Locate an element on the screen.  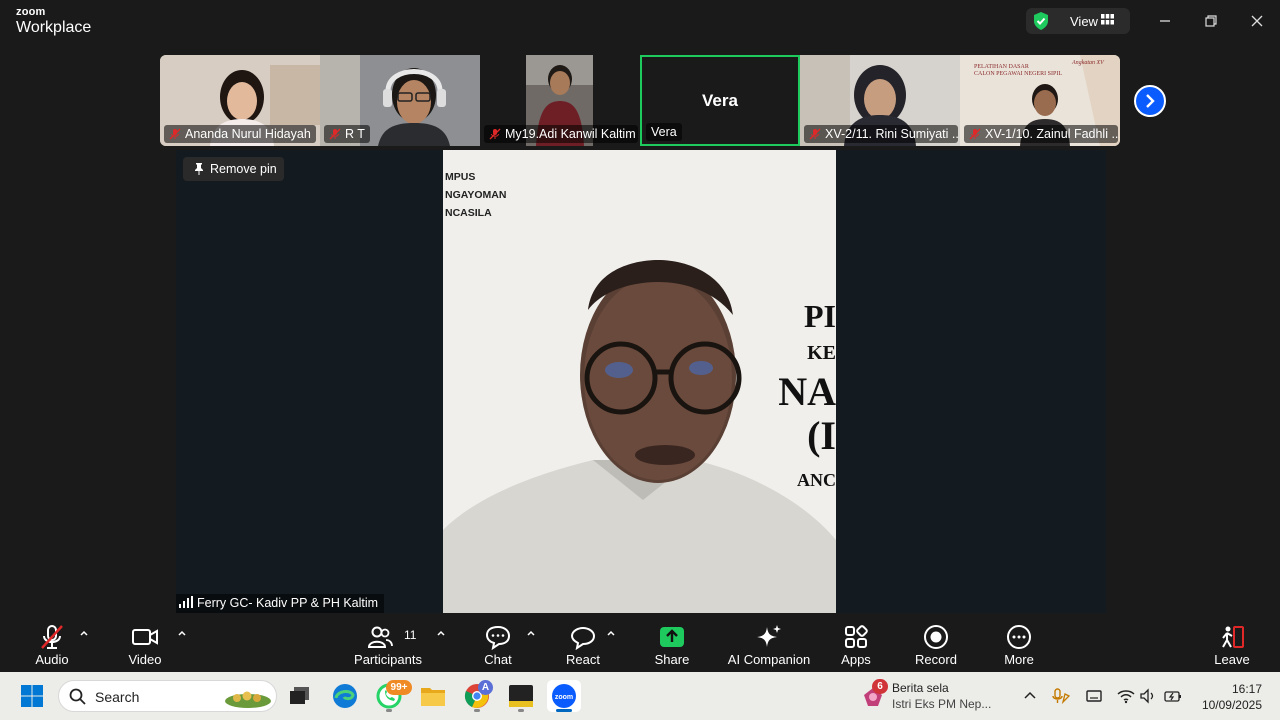
clock-date: 10/09/2025 is located at coordinates (1231, 705).